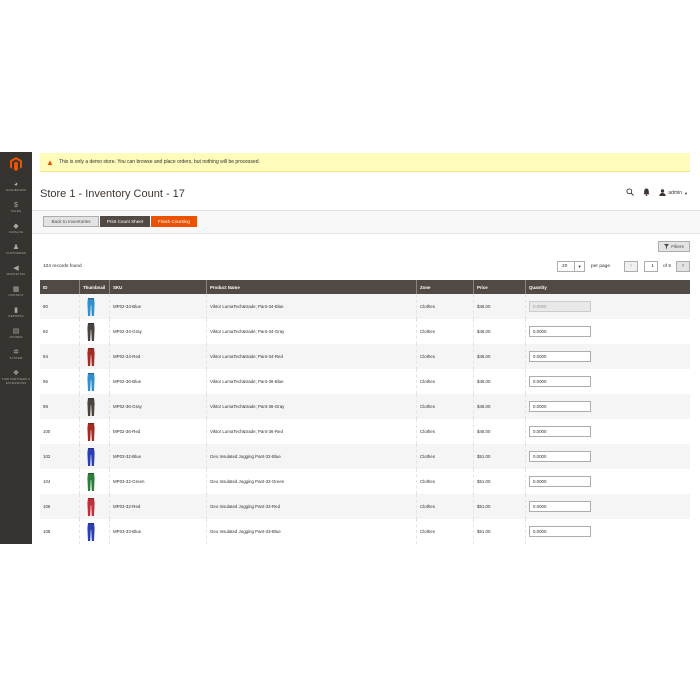  Describe the element at coordinates (158, 456) in the screenshot. I see `cell-sku: MP03-32-Blue` at that location.